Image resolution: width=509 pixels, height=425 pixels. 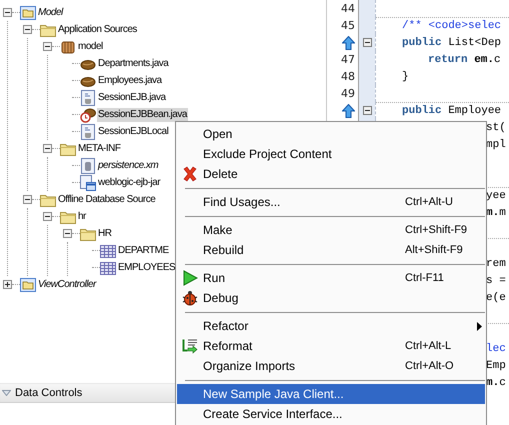 What do you see at coordinates (190, 278) in the screenshot?
I see `run-icon` at bounding box center [190, 278].